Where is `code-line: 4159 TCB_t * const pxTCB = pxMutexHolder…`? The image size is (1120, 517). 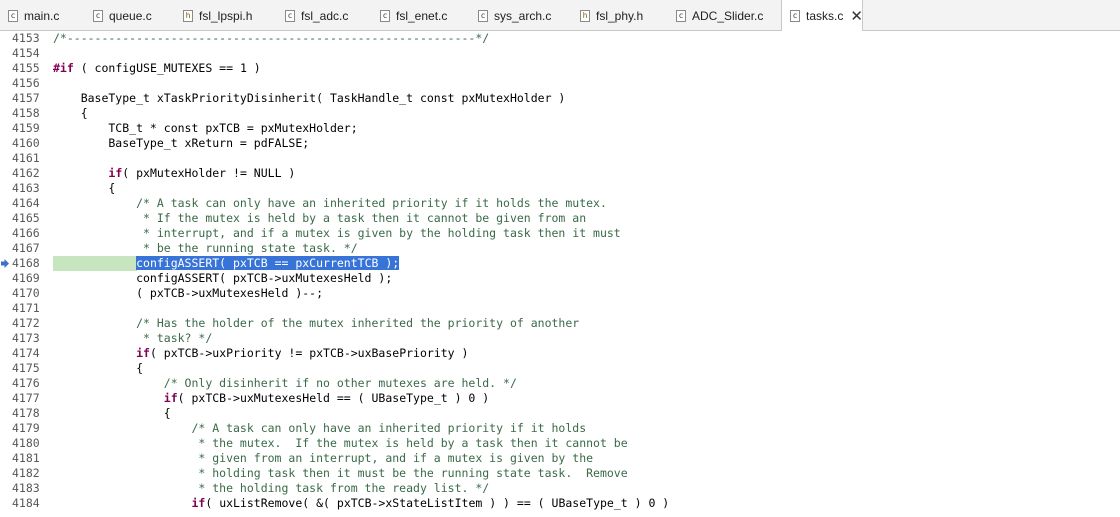
code-line: 4159 TCB_t * const pxTCB = pxMutexHolder… is located at coordinates (560, 128).